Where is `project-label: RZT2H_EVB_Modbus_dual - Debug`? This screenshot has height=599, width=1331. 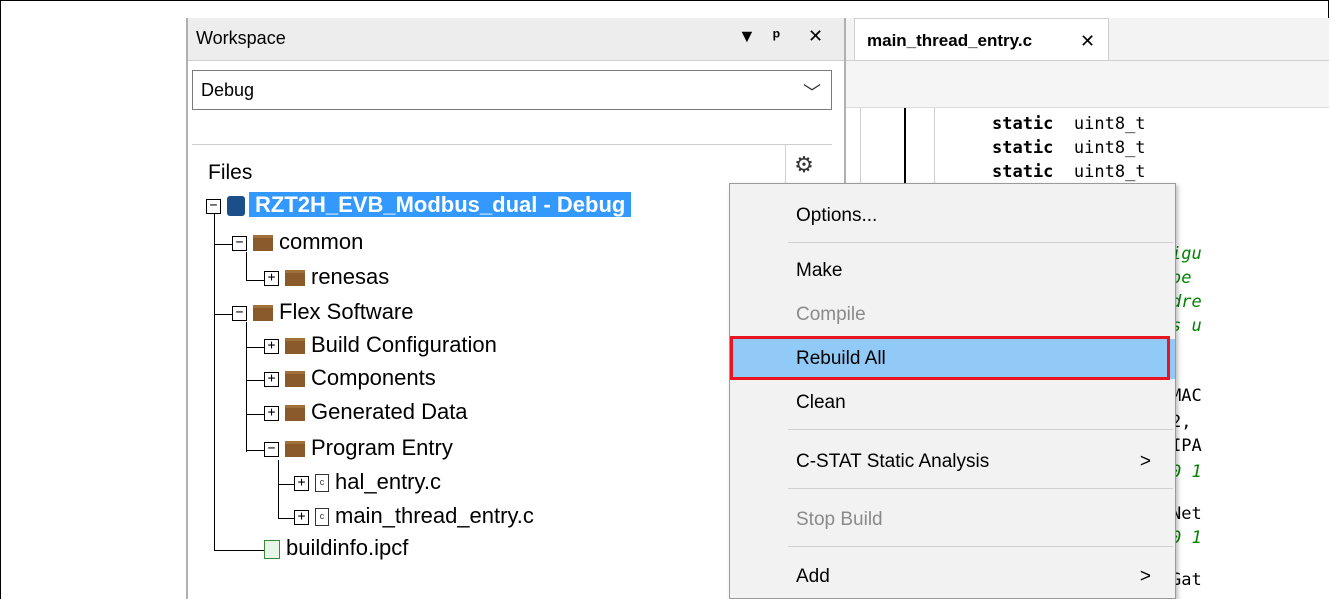
project-label: RZT2H_EVB_Modbus_dual - Debug is located at coordinates (440, 204).